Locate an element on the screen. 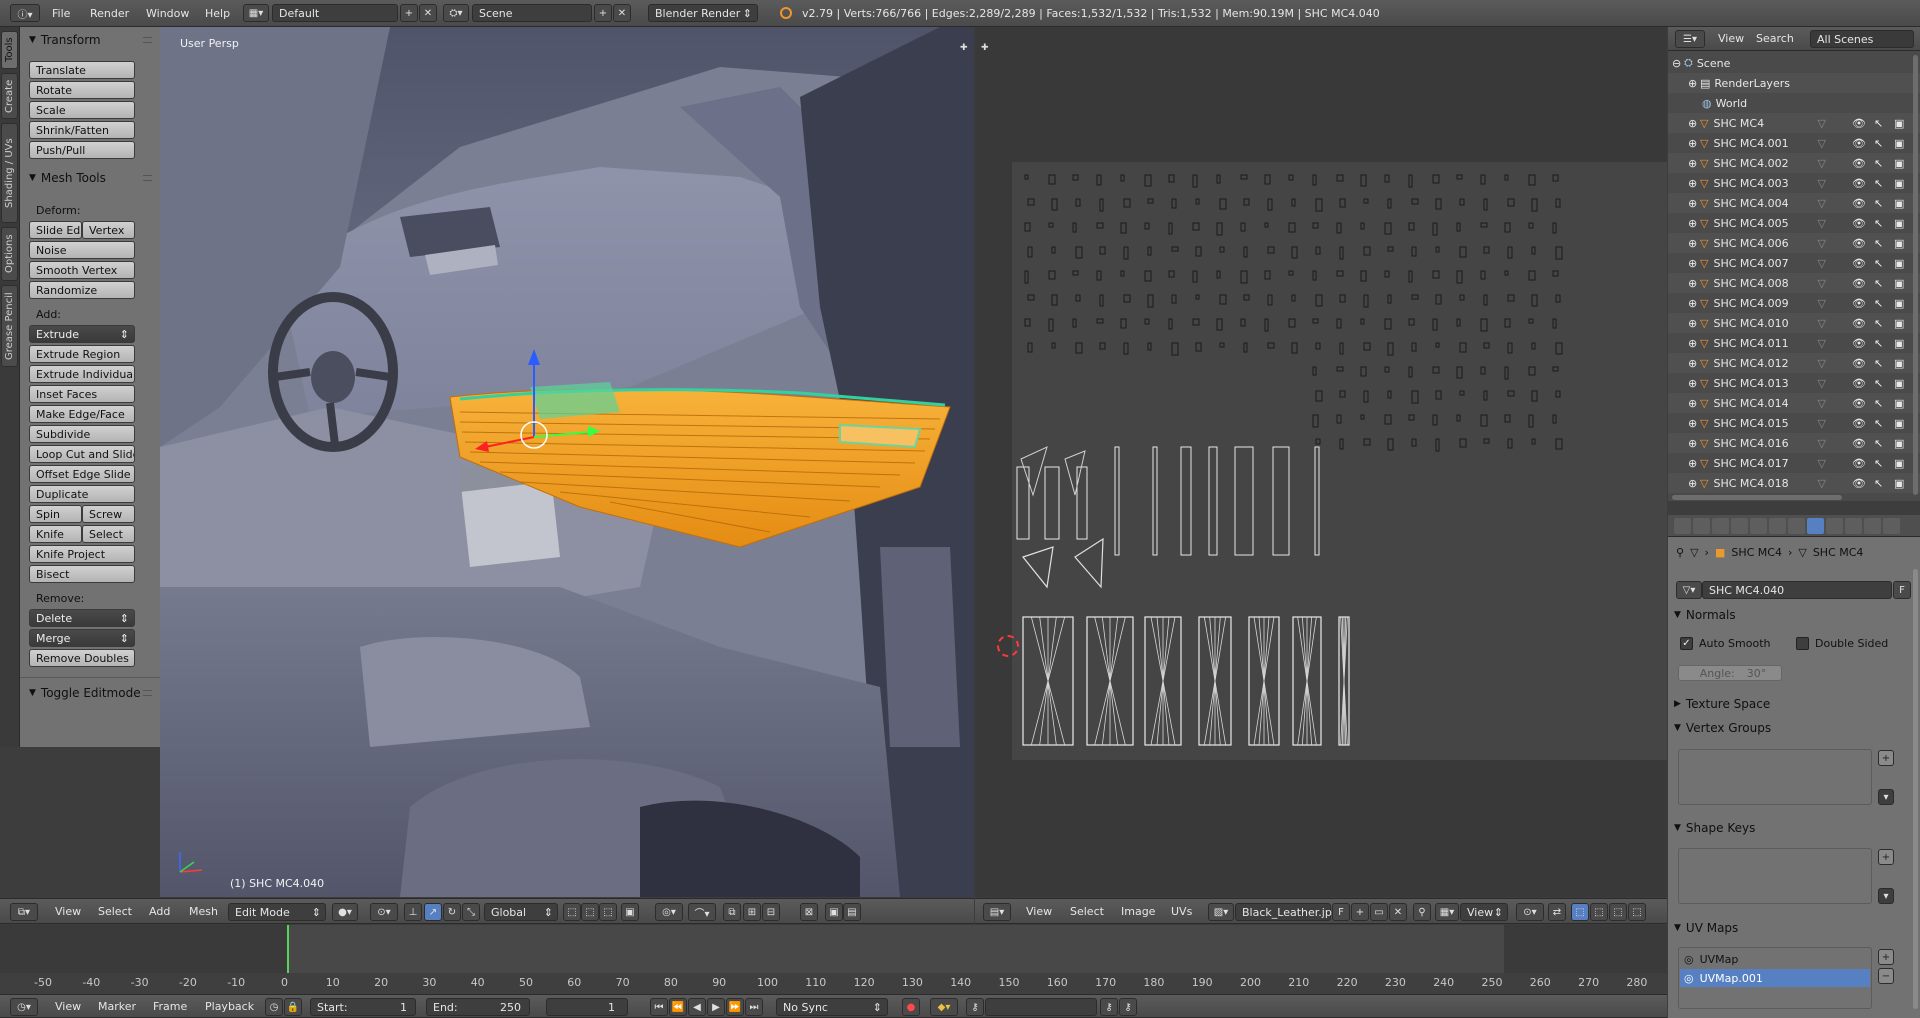 This screenshot has width=1920, height=1018. properties-vscrollbar is located at coordinates (1915, 789).